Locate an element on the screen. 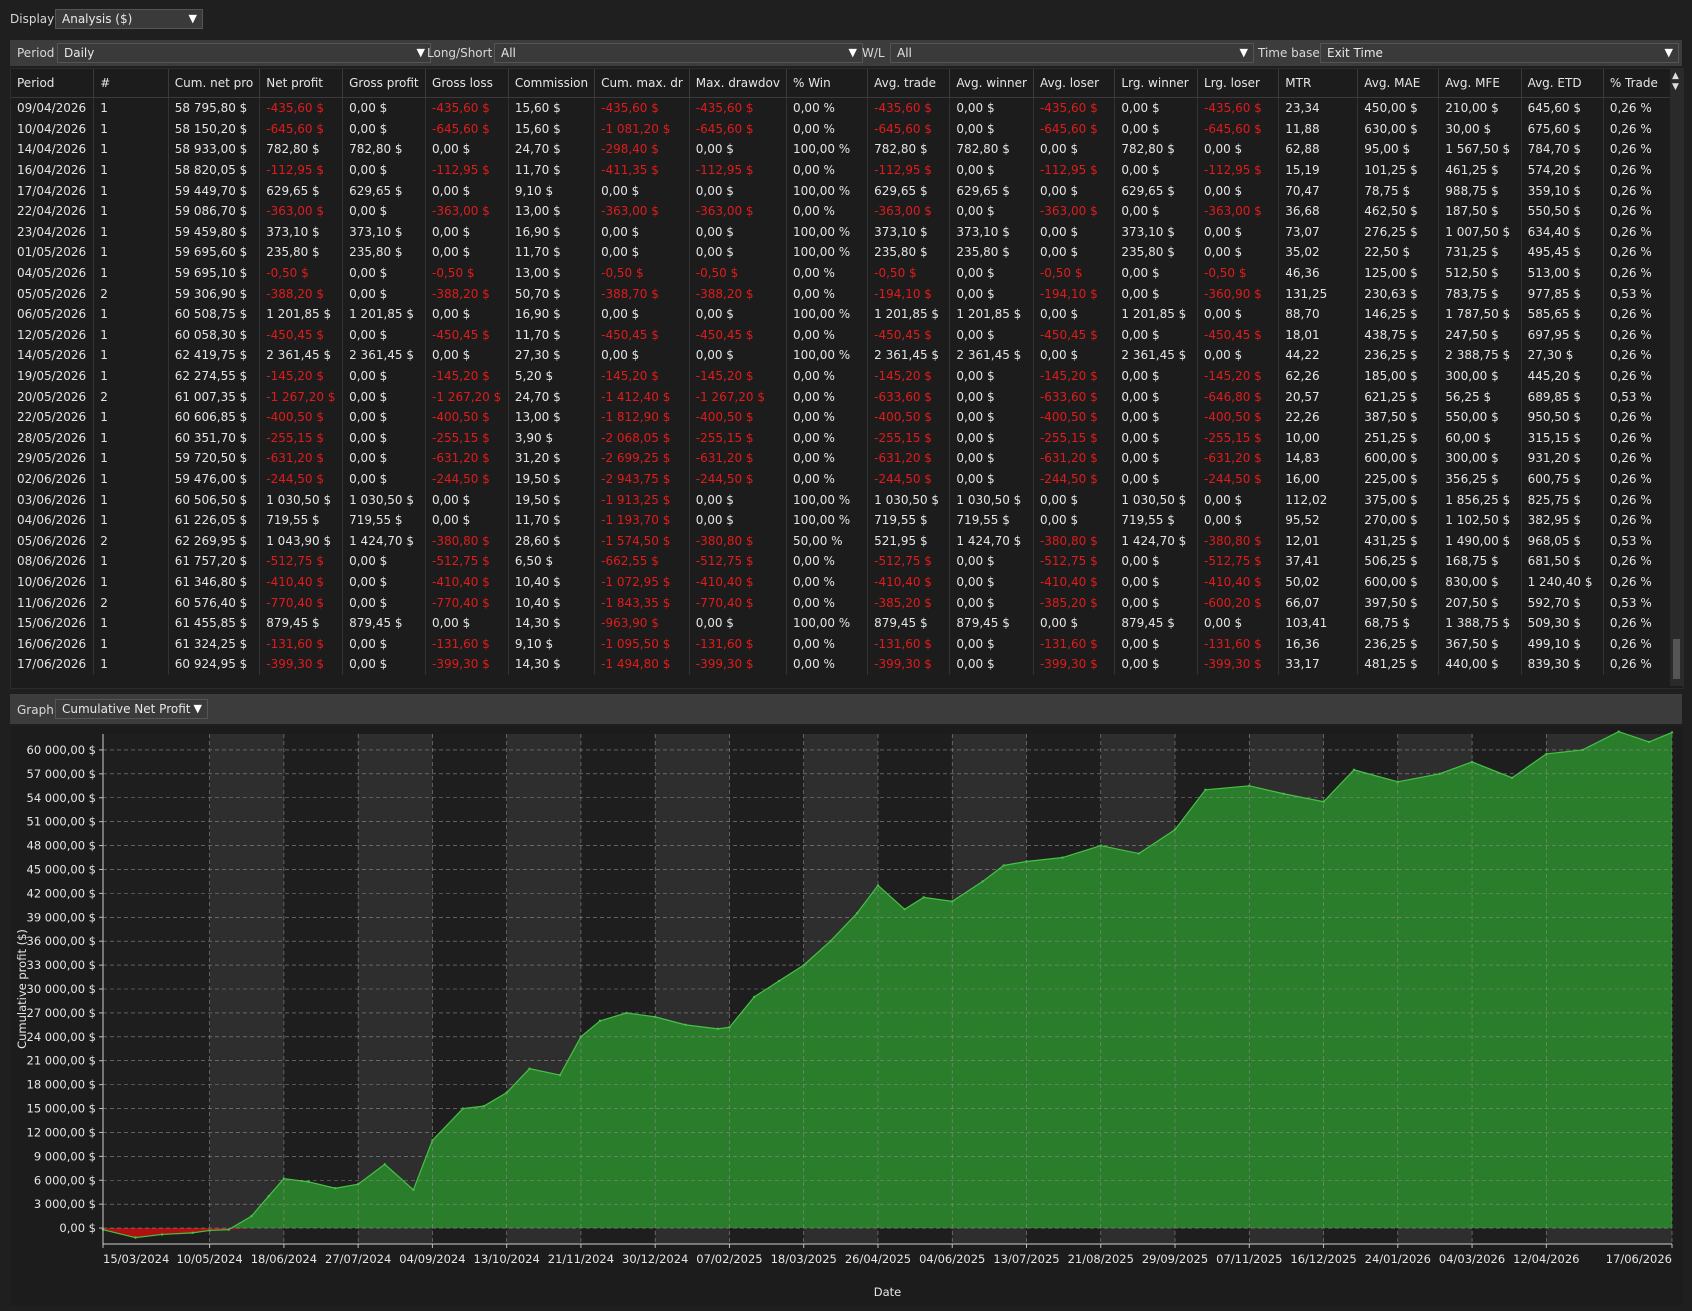  longshort-select: All ▼ is located at coordinates (678, 53).